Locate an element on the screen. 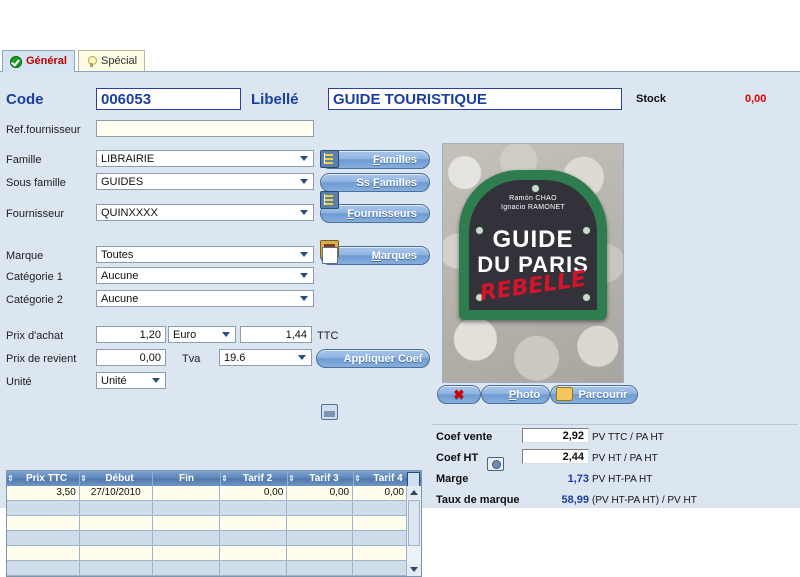 The width and height of the screenshot is (800, 577). marge-value: 1,73 is located at coordinates (578, 479).